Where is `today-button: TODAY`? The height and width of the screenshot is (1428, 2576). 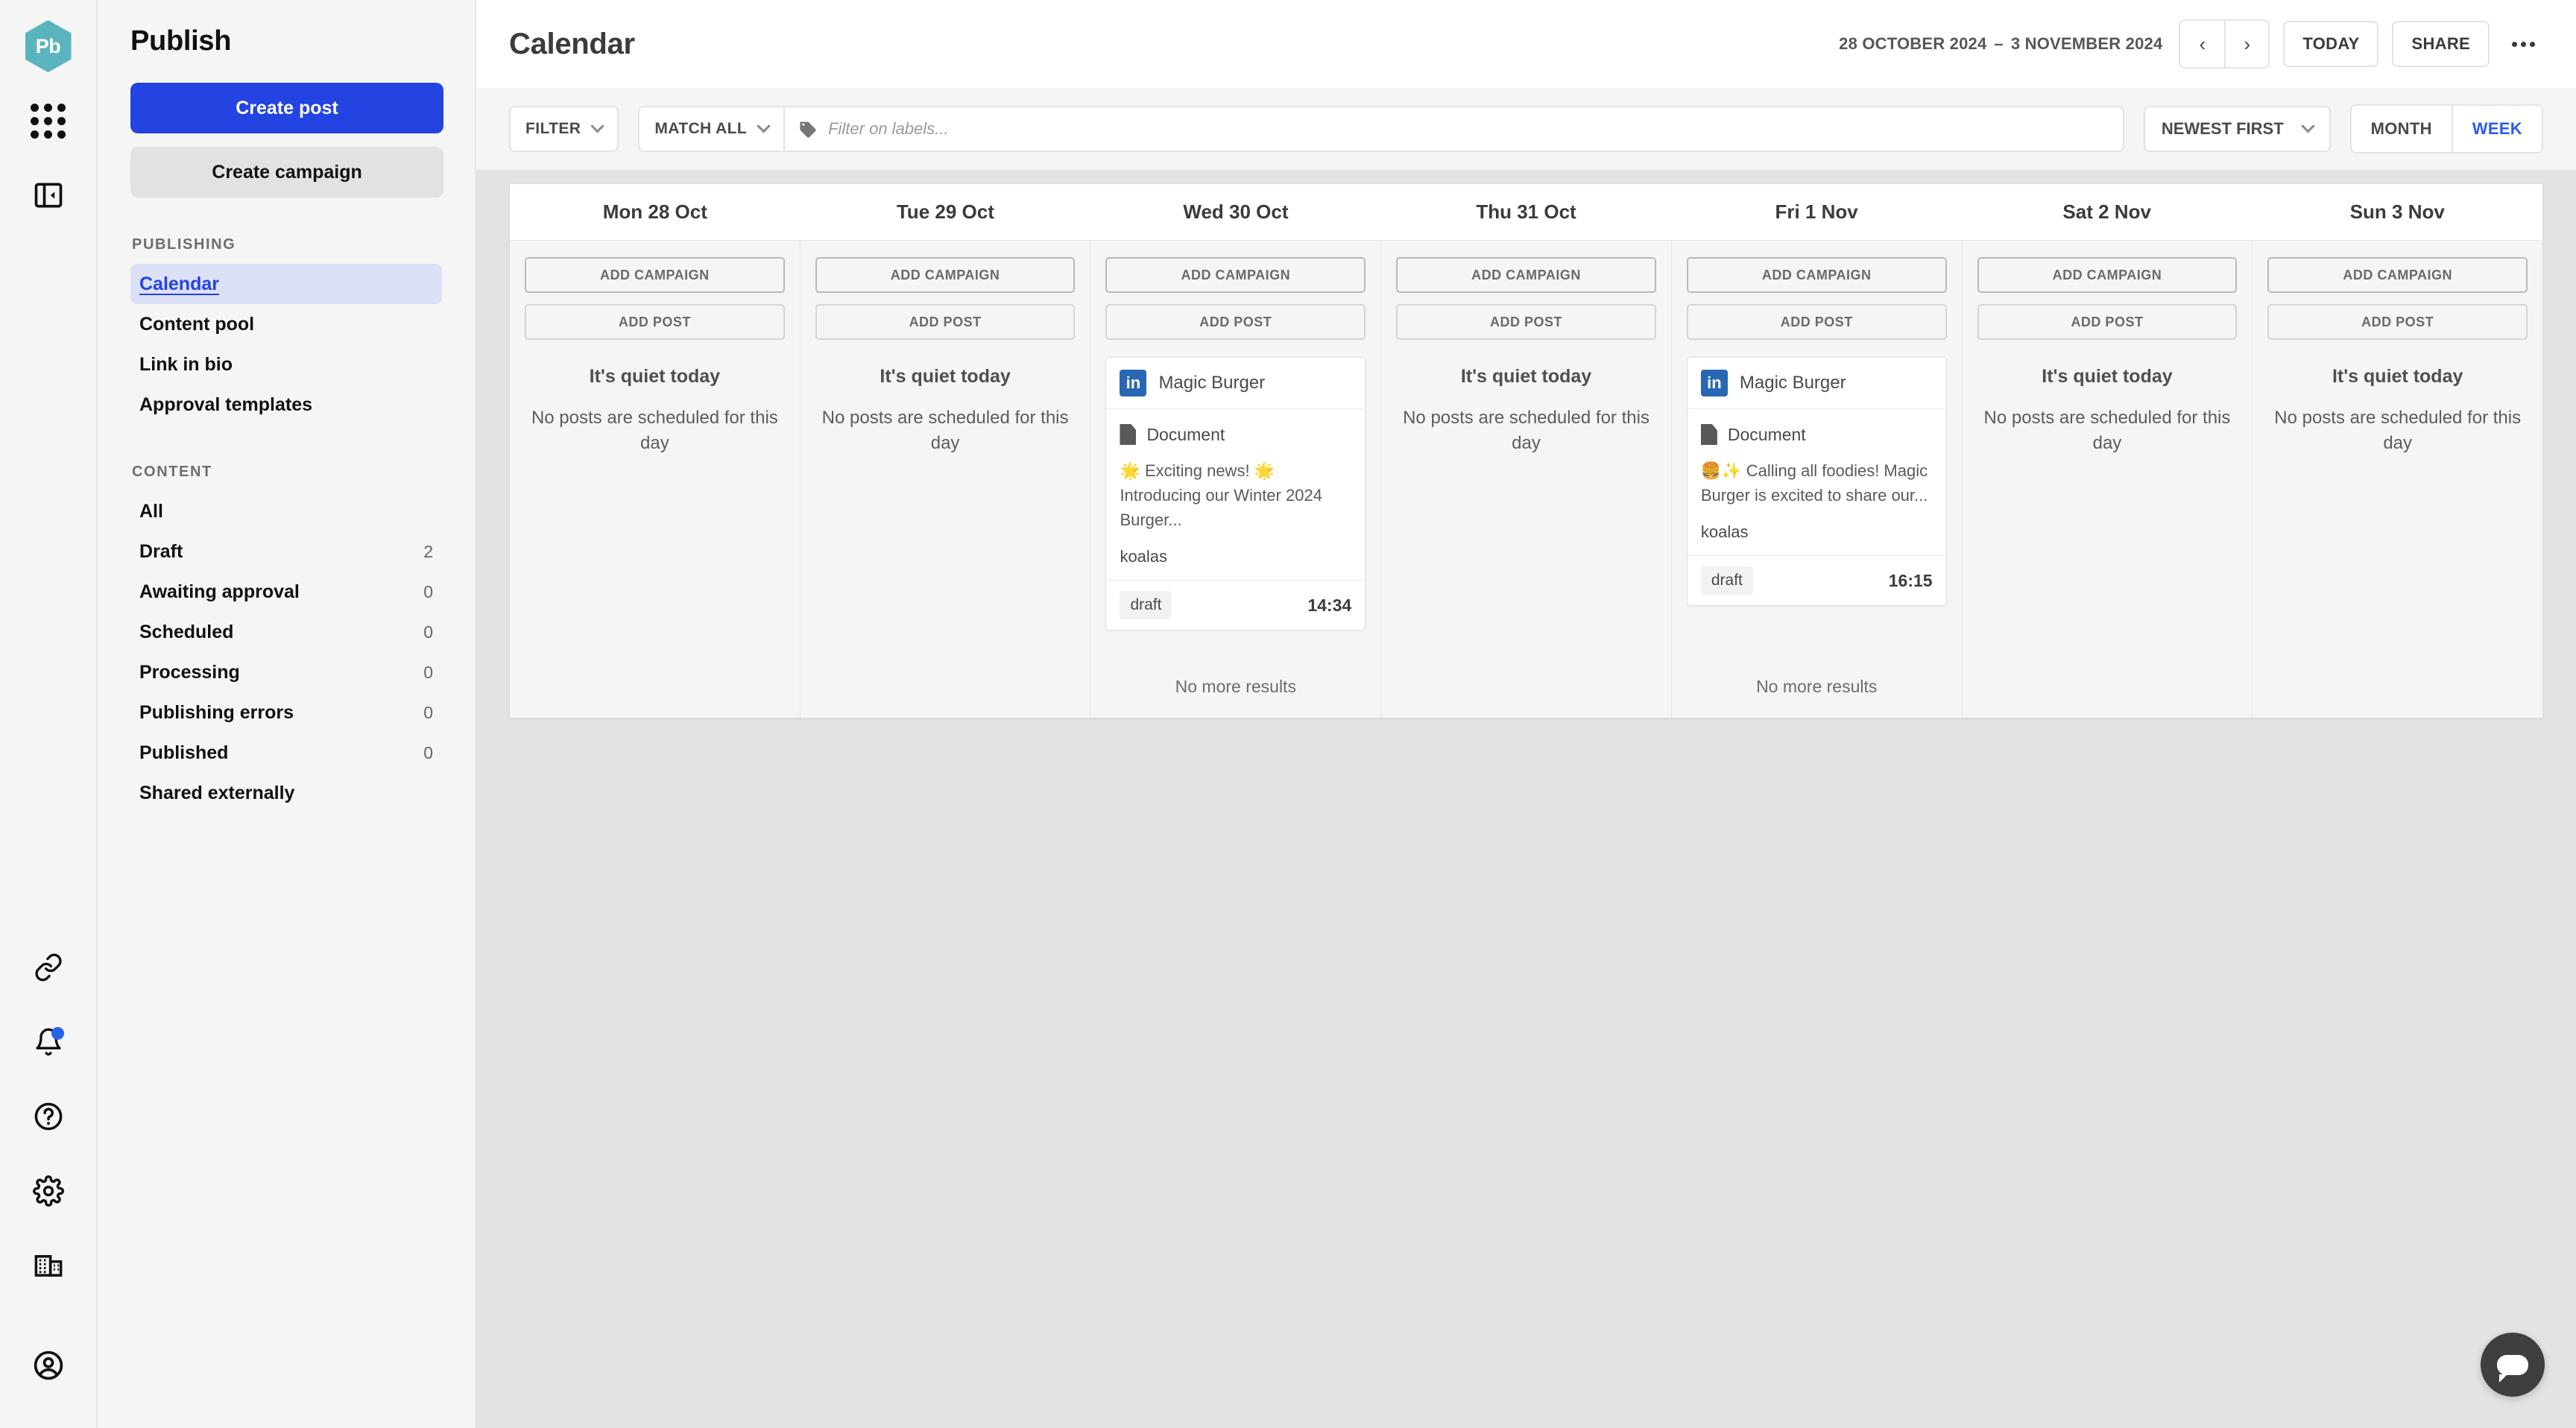
today-button: TODAY is located at coordinates (2331, 44).